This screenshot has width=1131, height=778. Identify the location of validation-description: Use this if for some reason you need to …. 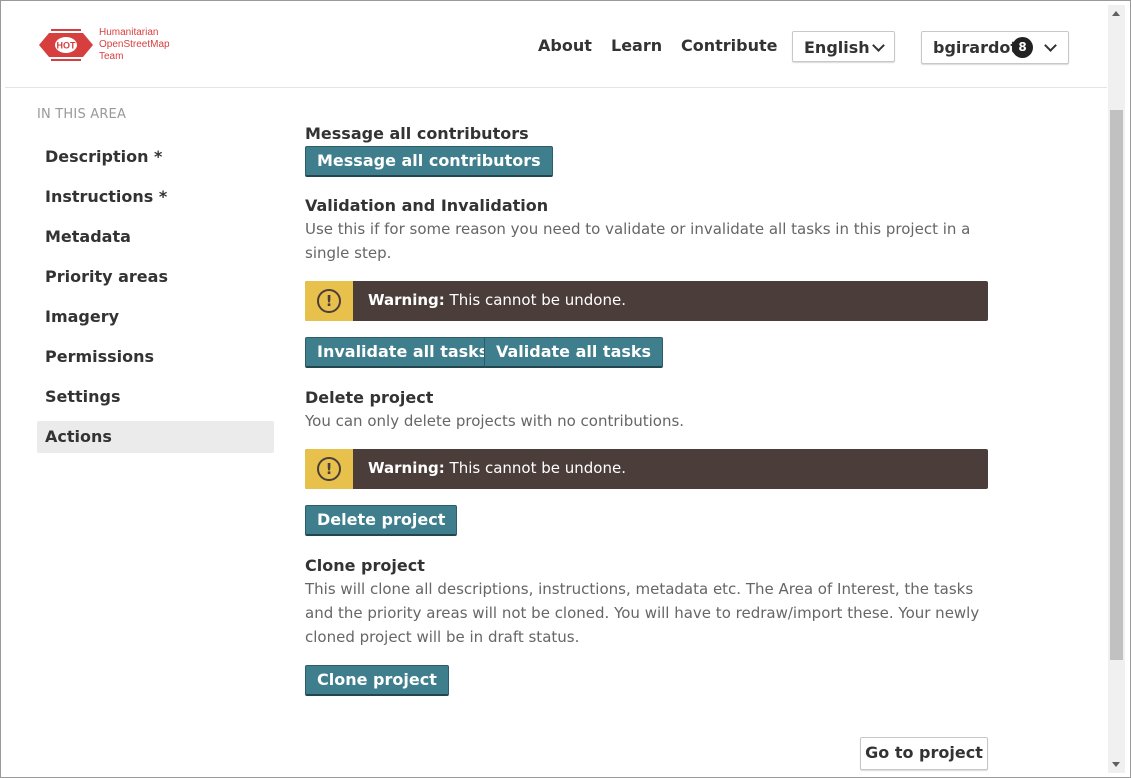
(638, 241).